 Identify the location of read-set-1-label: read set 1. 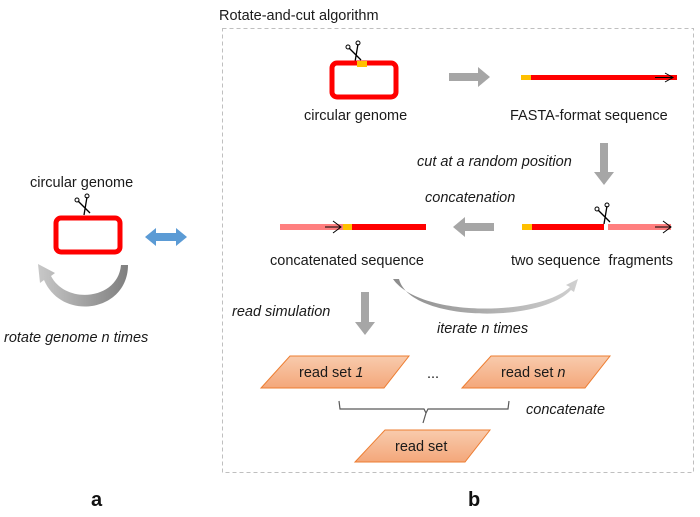
(331, 373).